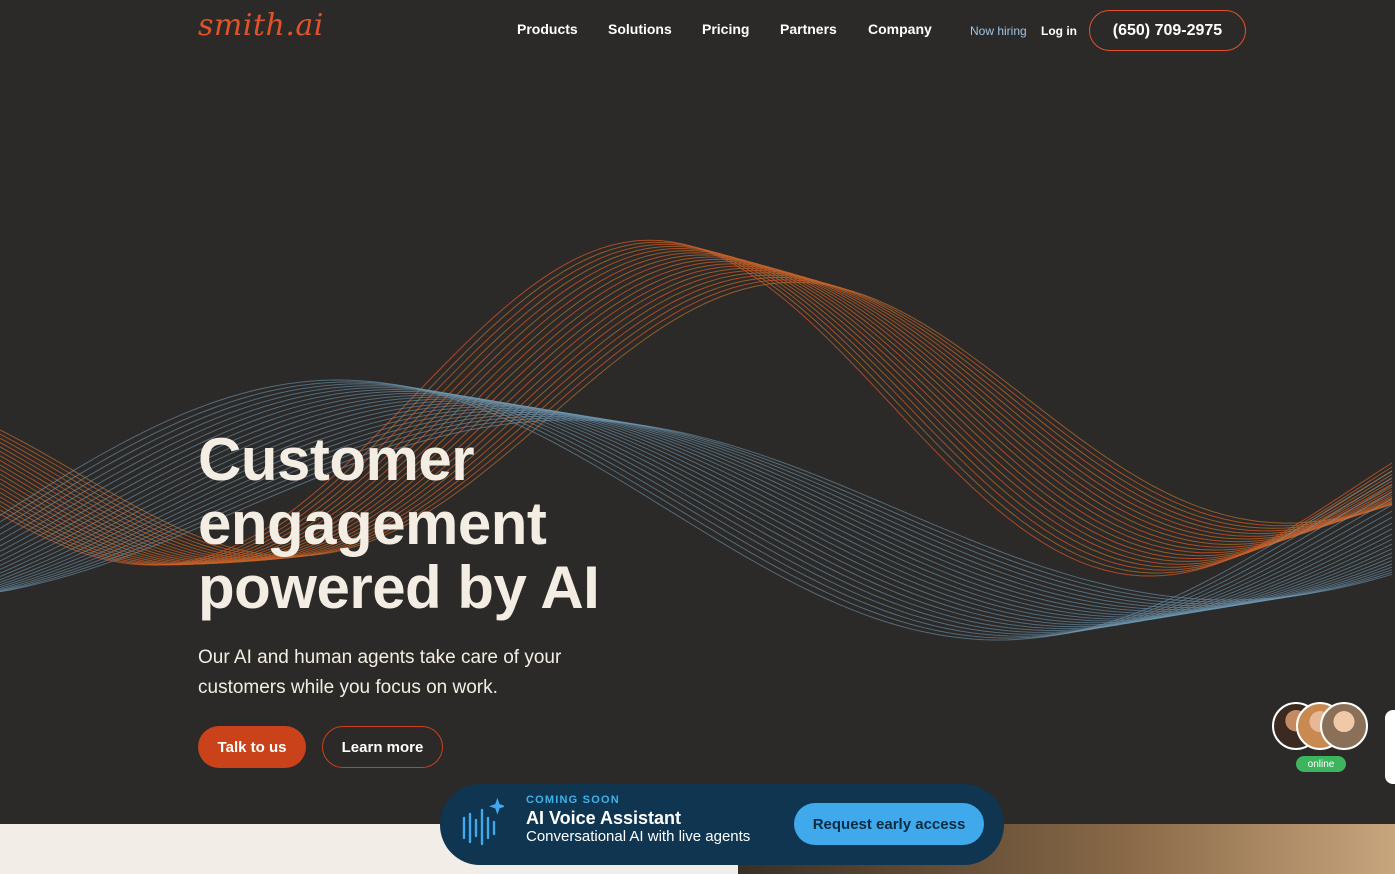 This screenshot has height=874, width=1395. I want to click on voice-wave-sparkle-icon, so click(483, 821).